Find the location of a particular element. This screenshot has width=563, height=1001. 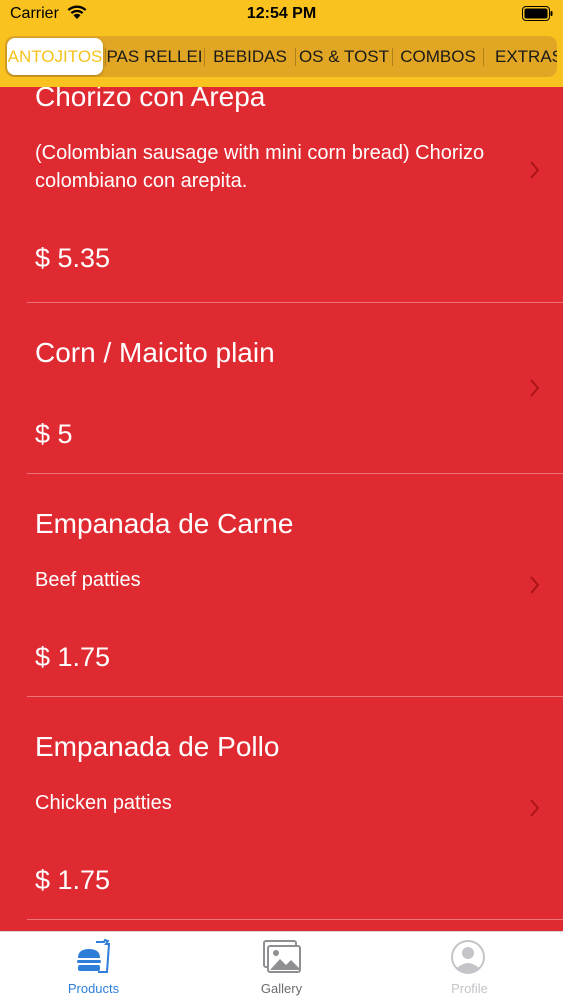

tab-bar: Products Gallery Profile is located at coordinates (281, 966).